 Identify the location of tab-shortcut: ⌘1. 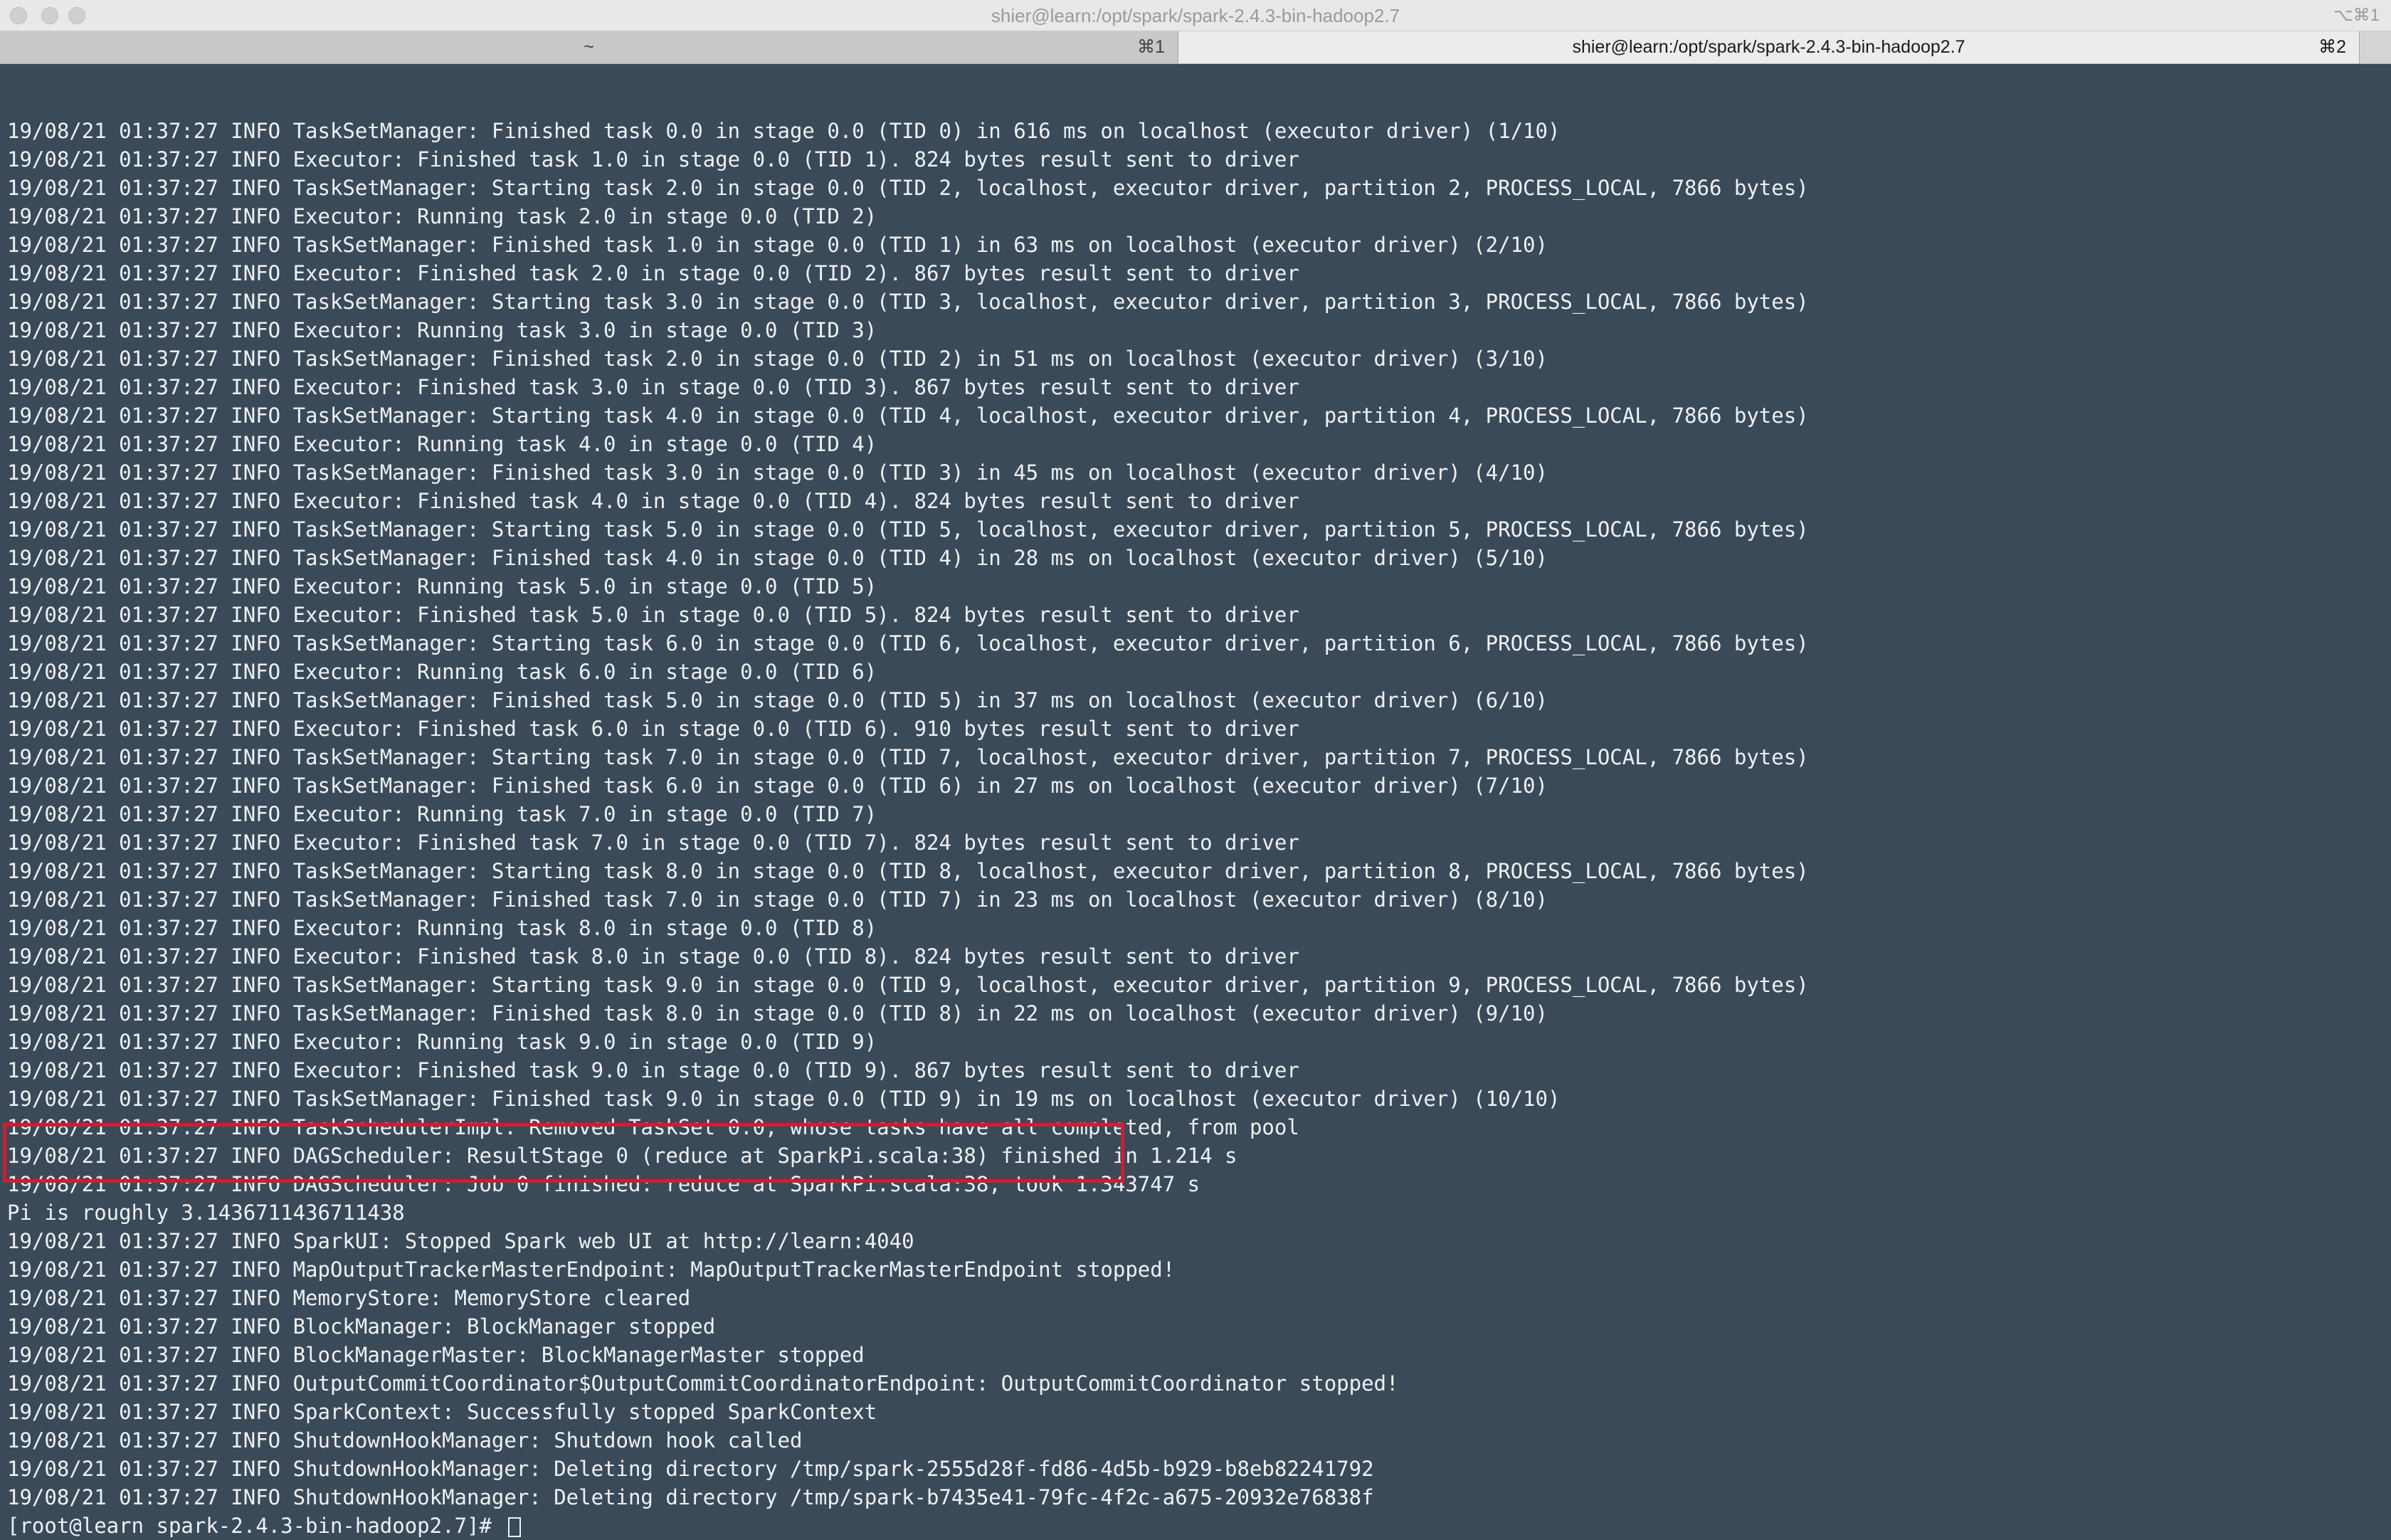
(1151, 47).